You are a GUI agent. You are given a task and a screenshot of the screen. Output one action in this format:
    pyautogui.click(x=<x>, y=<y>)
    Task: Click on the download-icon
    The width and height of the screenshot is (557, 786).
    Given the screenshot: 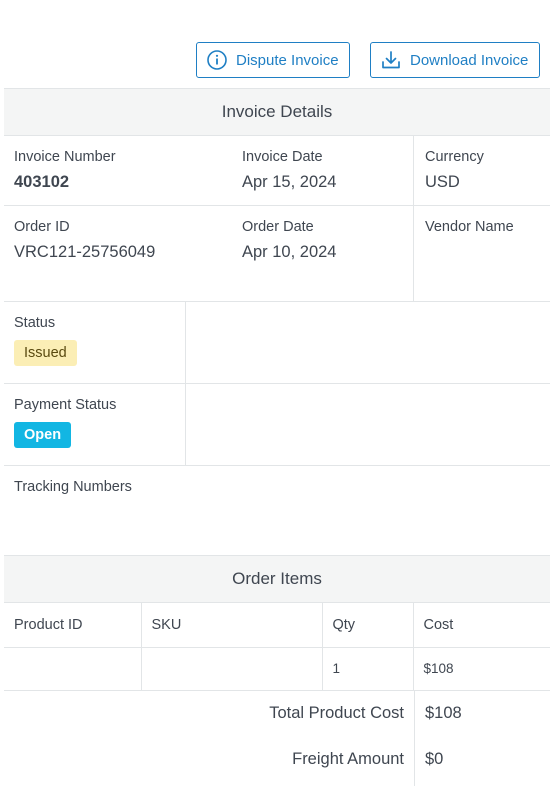 What is the action you would take?
    pyautogui.click(x=391, y=60)
    